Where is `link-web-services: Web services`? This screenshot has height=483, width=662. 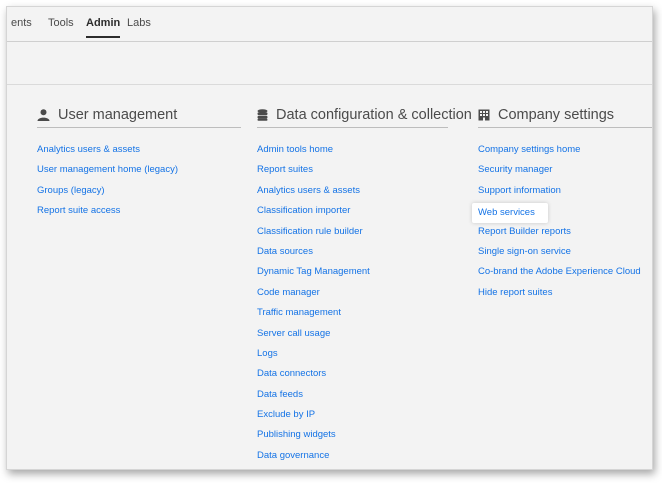
link-web-services: Web services is located at coordinates (562, 213).